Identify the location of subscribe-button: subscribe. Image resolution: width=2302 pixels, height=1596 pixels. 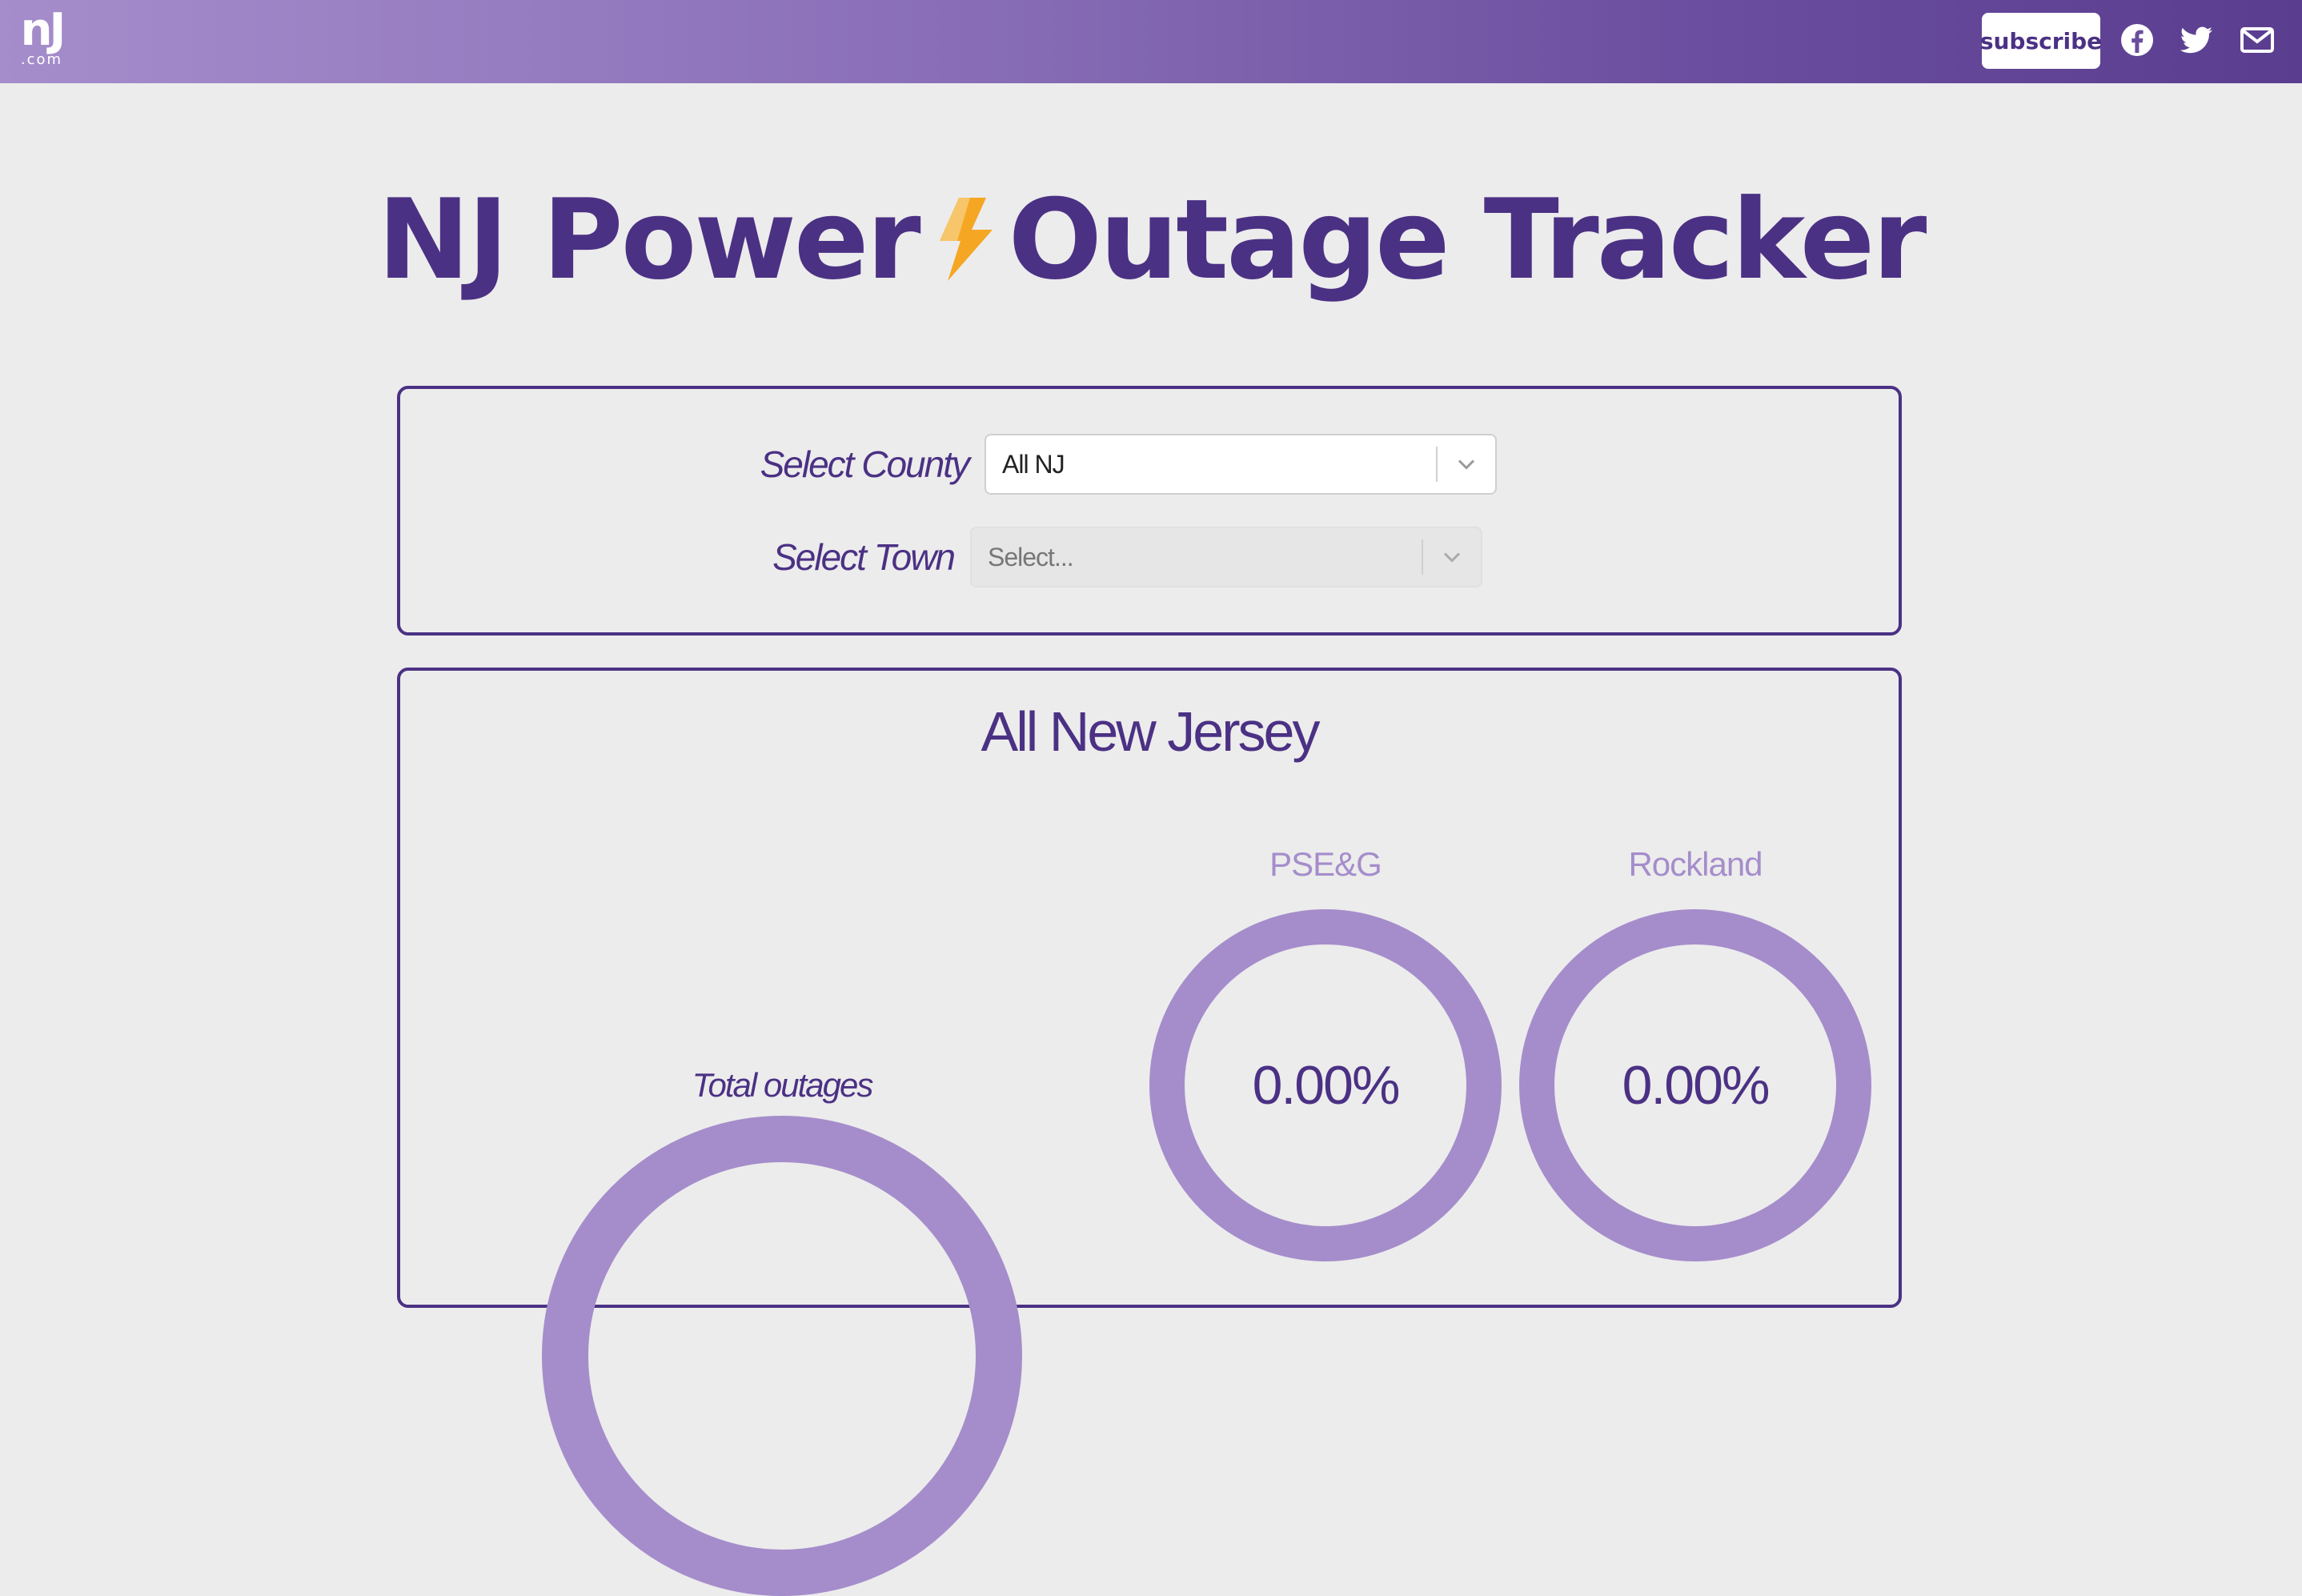
(2041, 41).